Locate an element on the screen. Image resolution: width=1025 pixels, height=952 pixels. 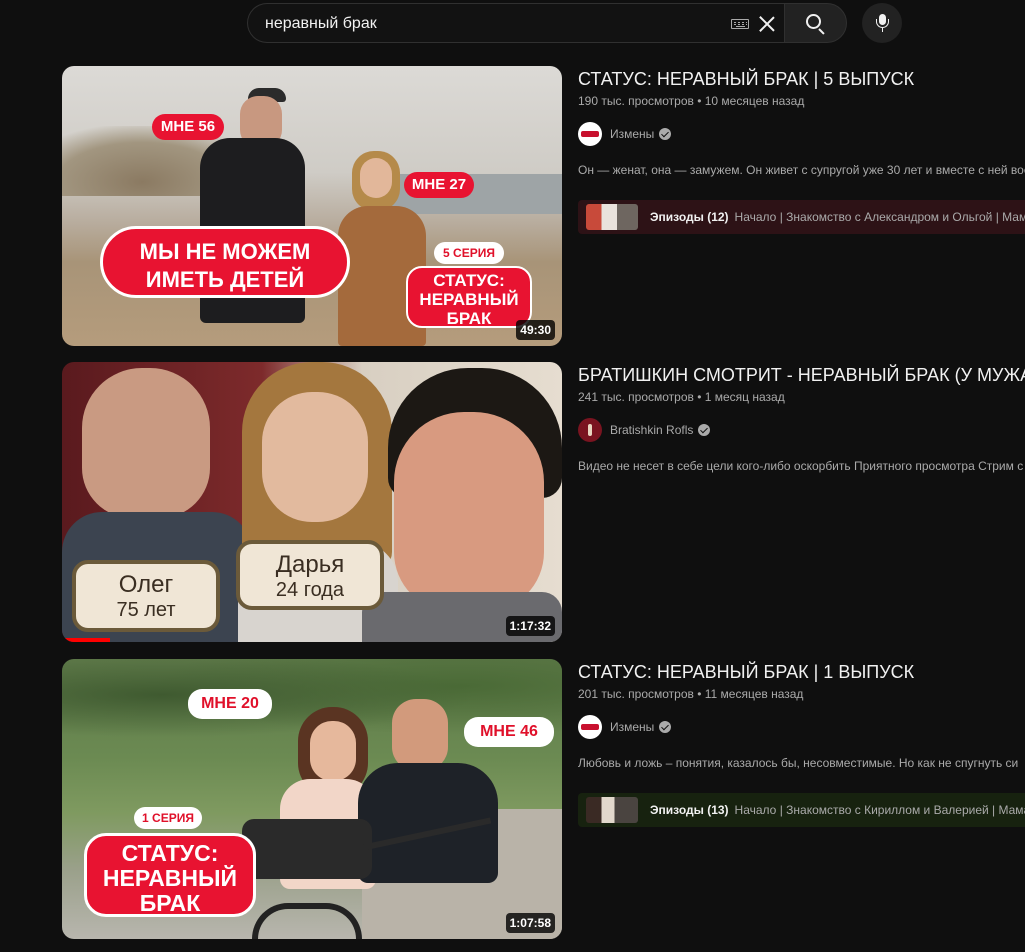
view-count: 241 тыс. просмотров is located at coordinates (636, 397).